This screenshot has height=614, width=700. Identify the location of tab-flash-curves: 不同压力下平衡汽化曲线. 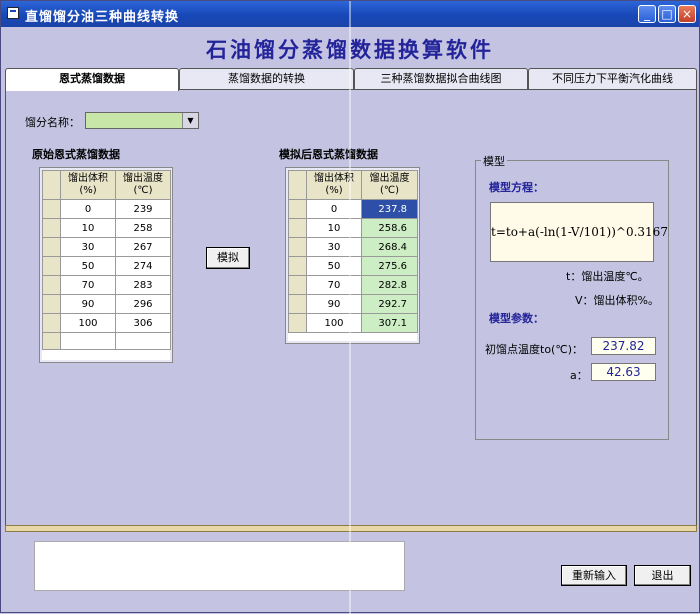
(612, 78).